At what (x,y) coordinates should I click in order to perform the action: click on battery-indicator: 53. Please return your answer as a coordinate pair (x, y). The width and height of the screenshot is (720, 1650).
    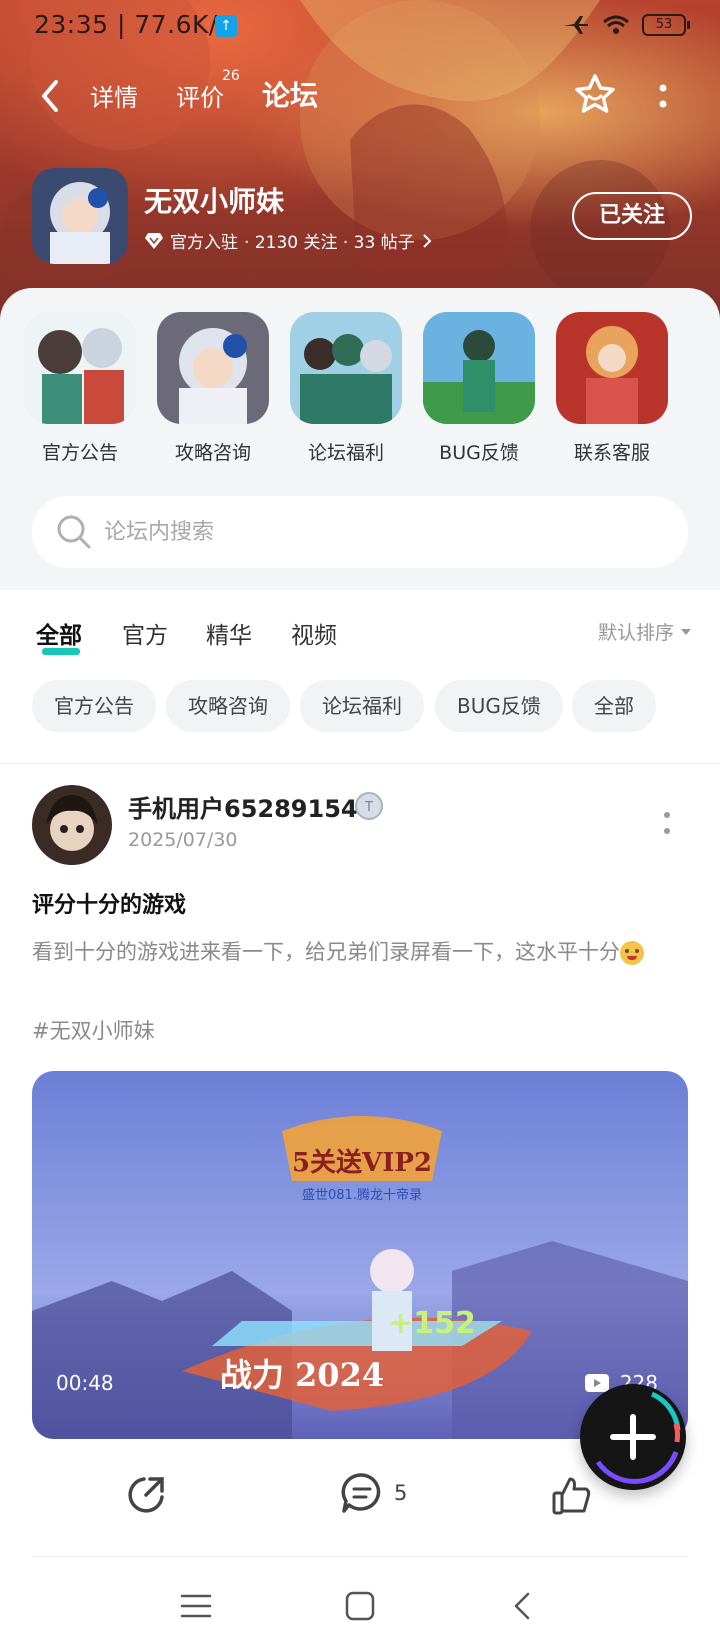
    Looking at the image, I should click on (666, 25).